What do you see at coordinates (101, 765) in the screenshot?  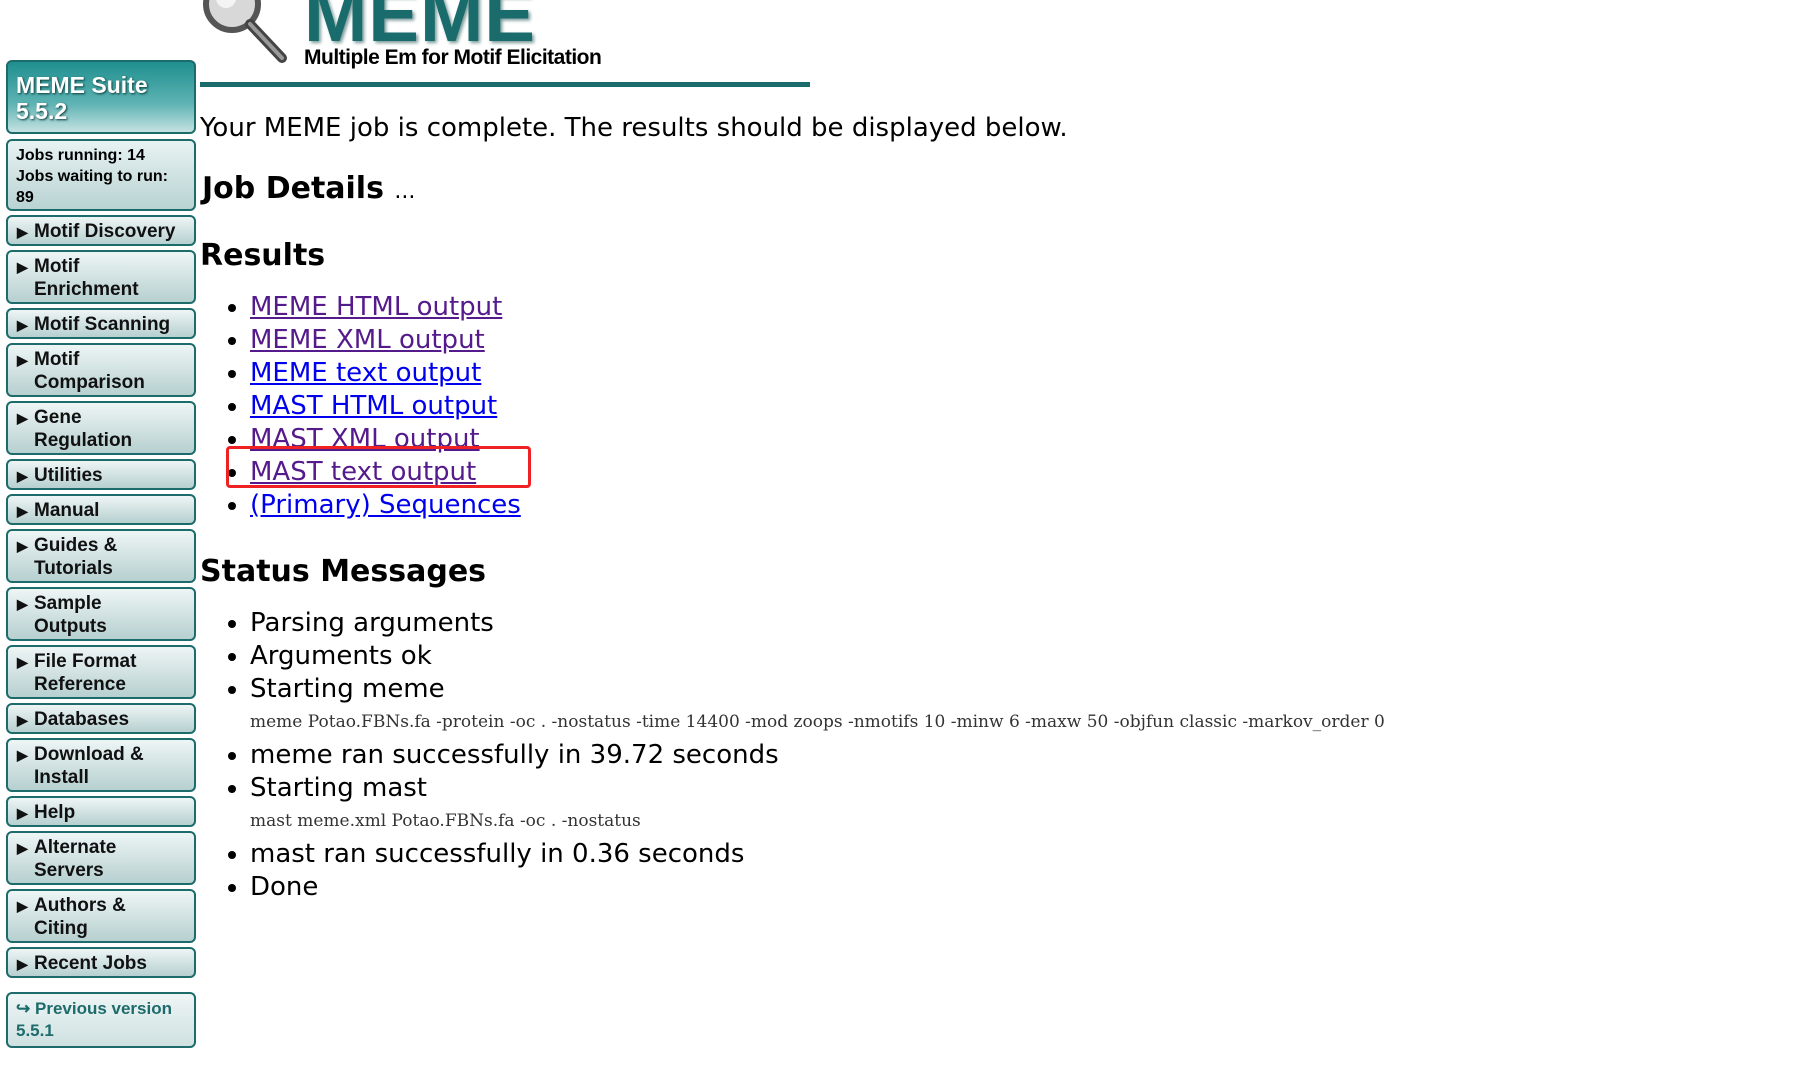 I see `sidebar-item-download-install: ▶ Download & Install` at bounding box center [101, 765].